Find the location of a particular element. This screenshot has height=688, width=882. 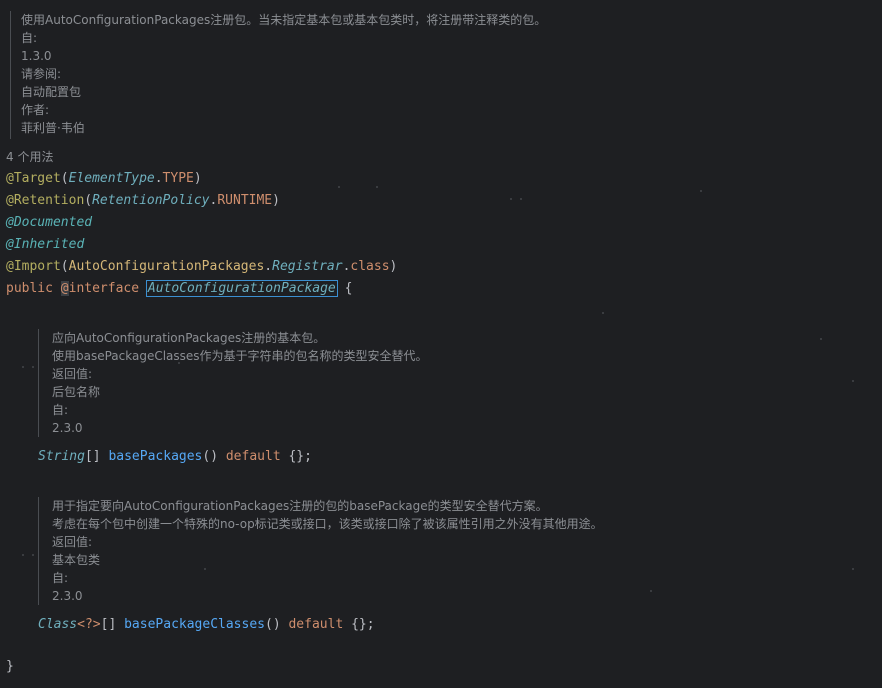

annotation-type-name: AutoConfigurationPackage is located at coordinates (241, 288).